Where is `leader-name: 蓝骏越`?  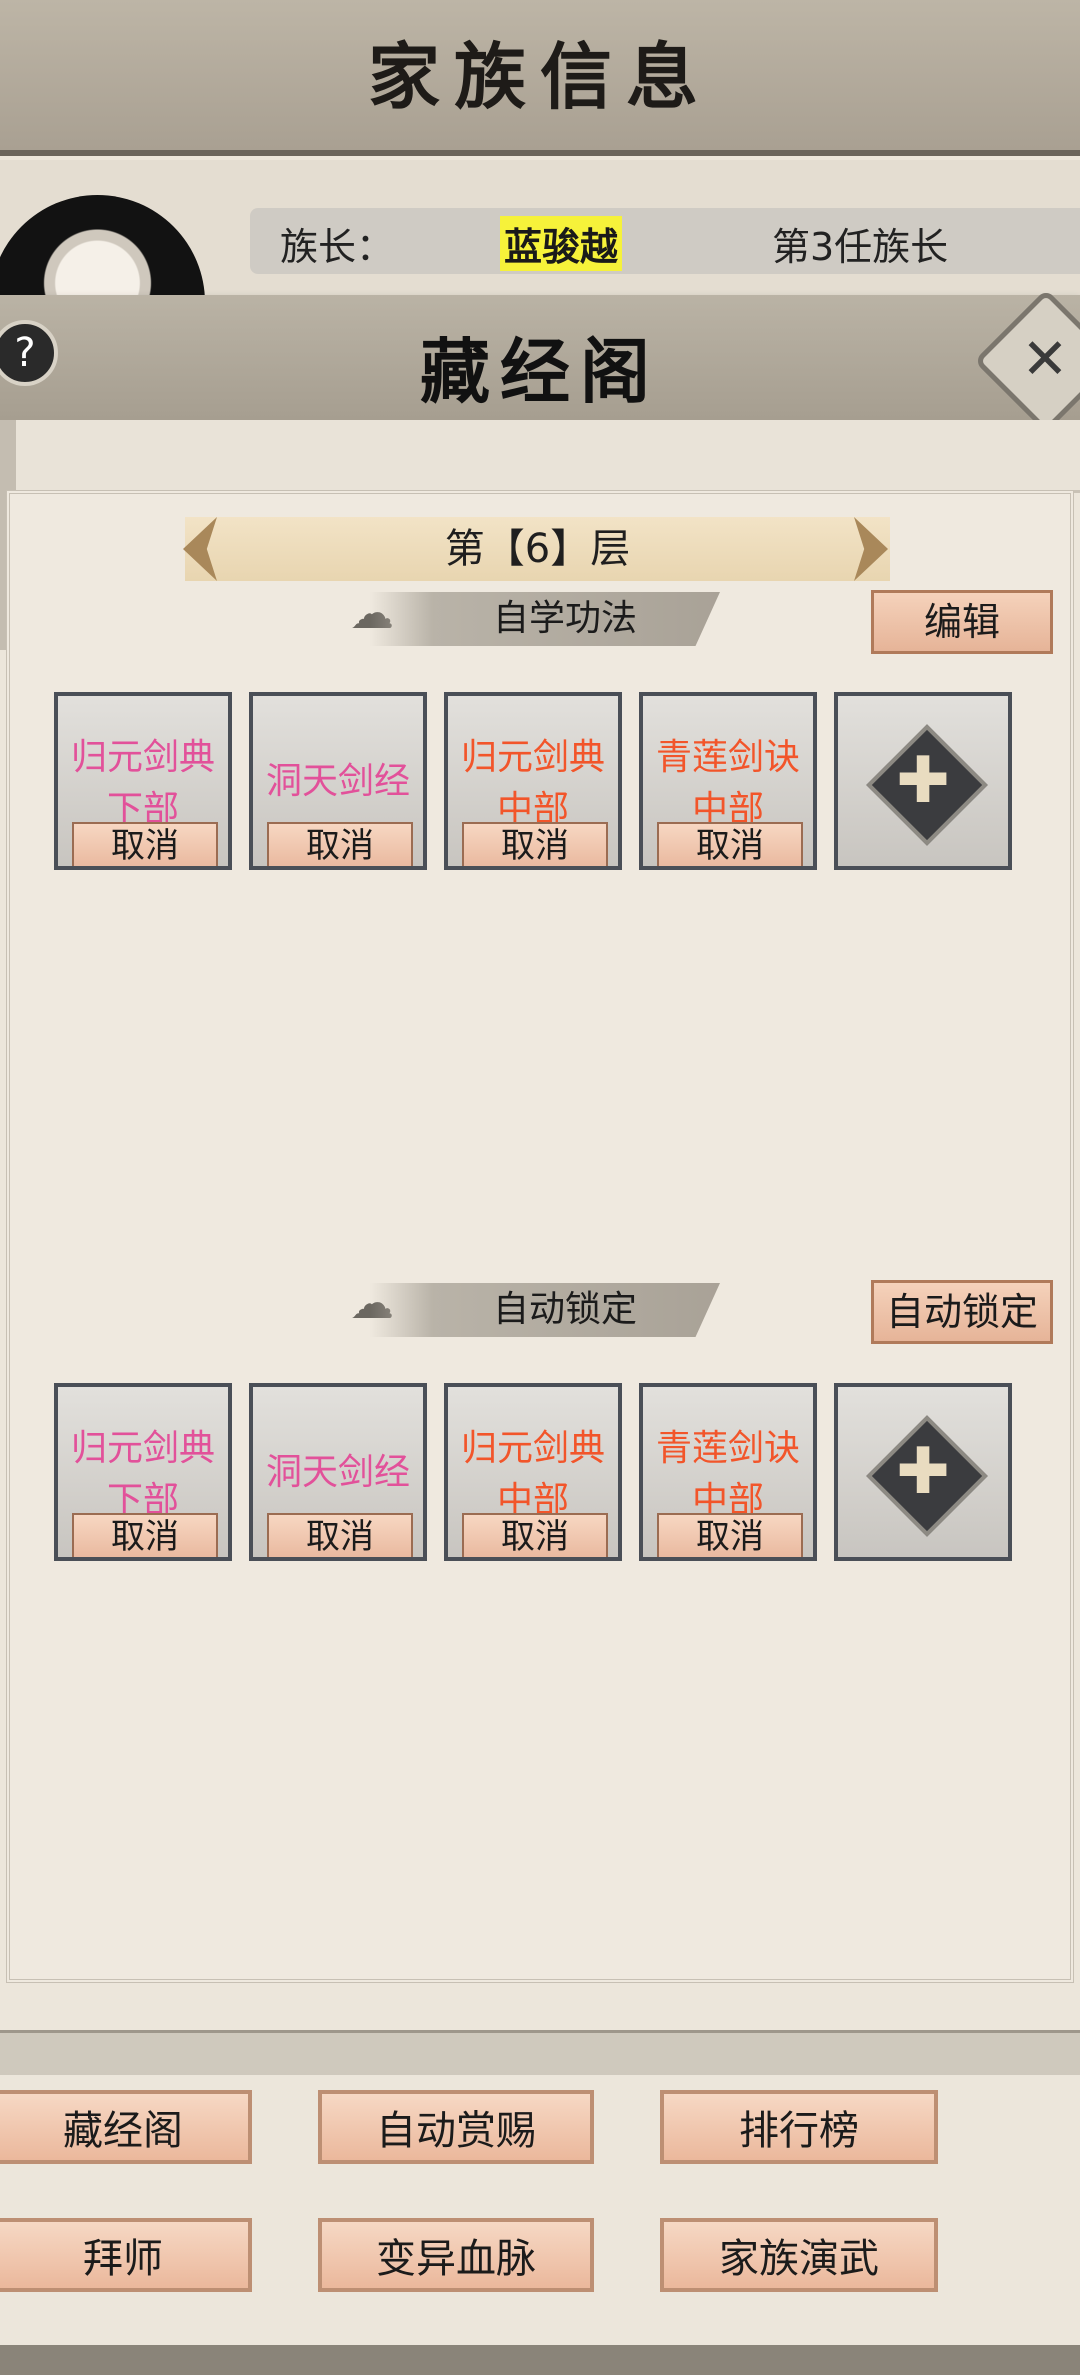
leader-name: 蓝骏越 is located at coordinates (561, 243).